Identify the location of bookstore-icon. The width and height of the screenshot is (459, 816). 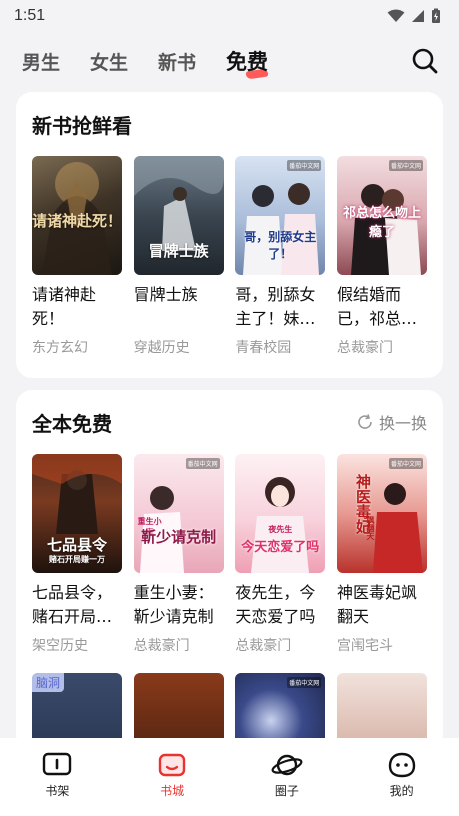
(172, 765).